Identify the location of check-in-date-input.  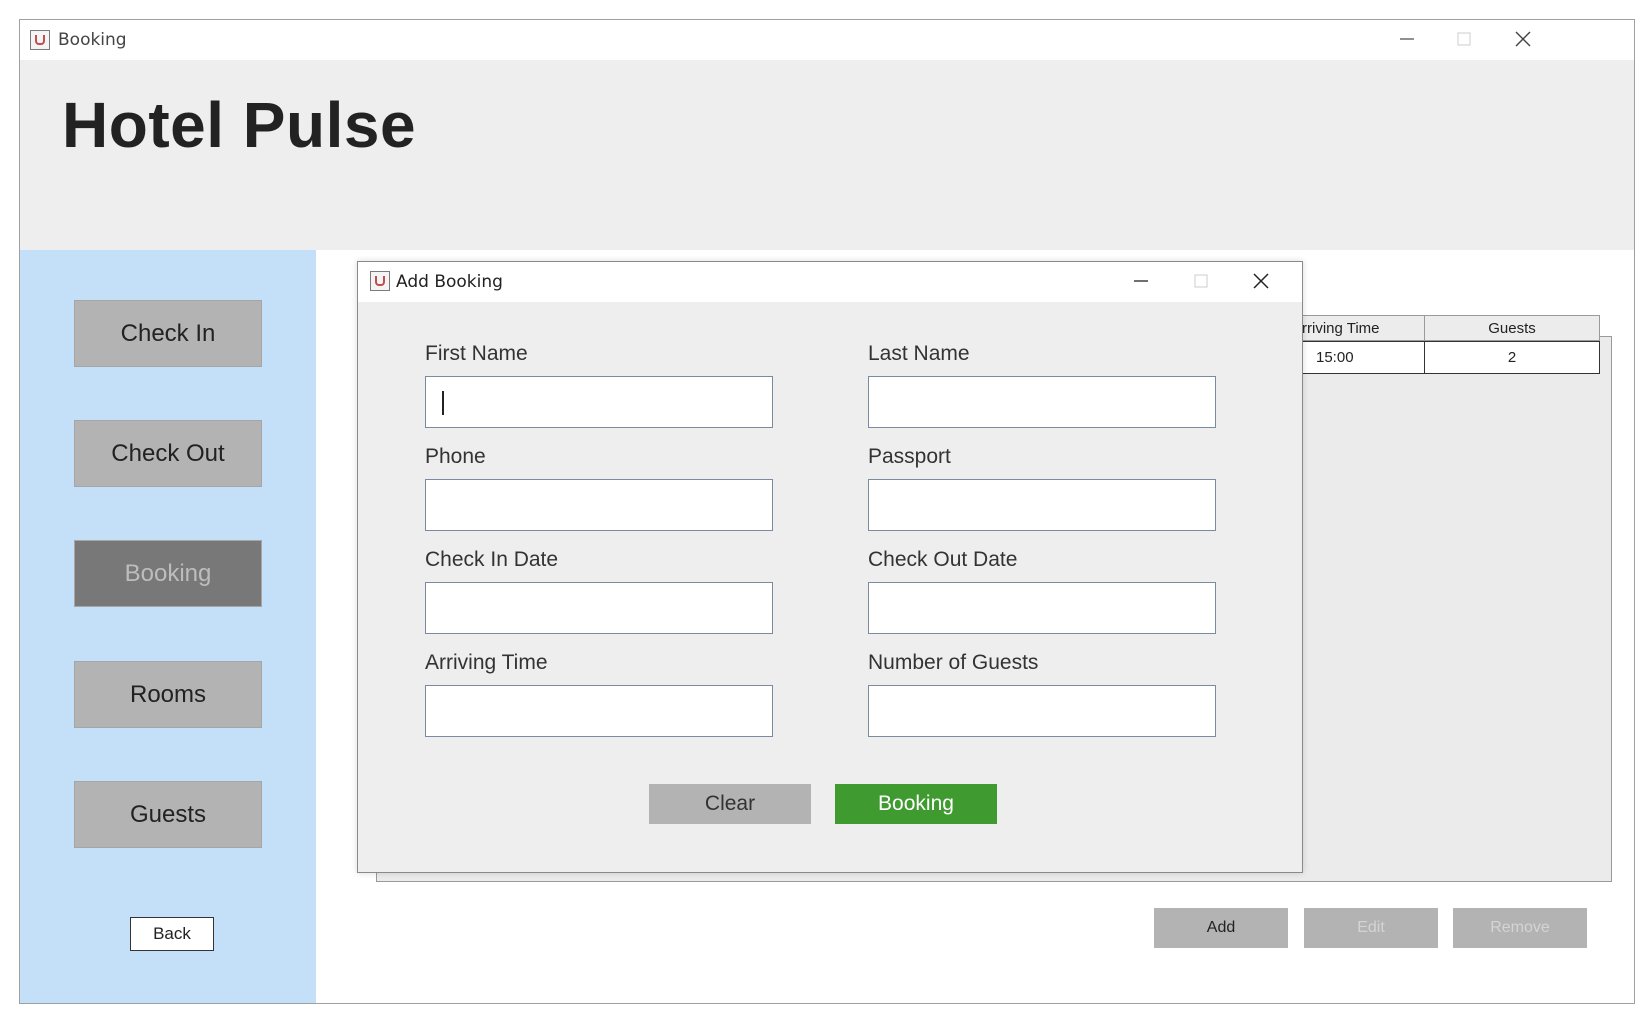
(599, 608).